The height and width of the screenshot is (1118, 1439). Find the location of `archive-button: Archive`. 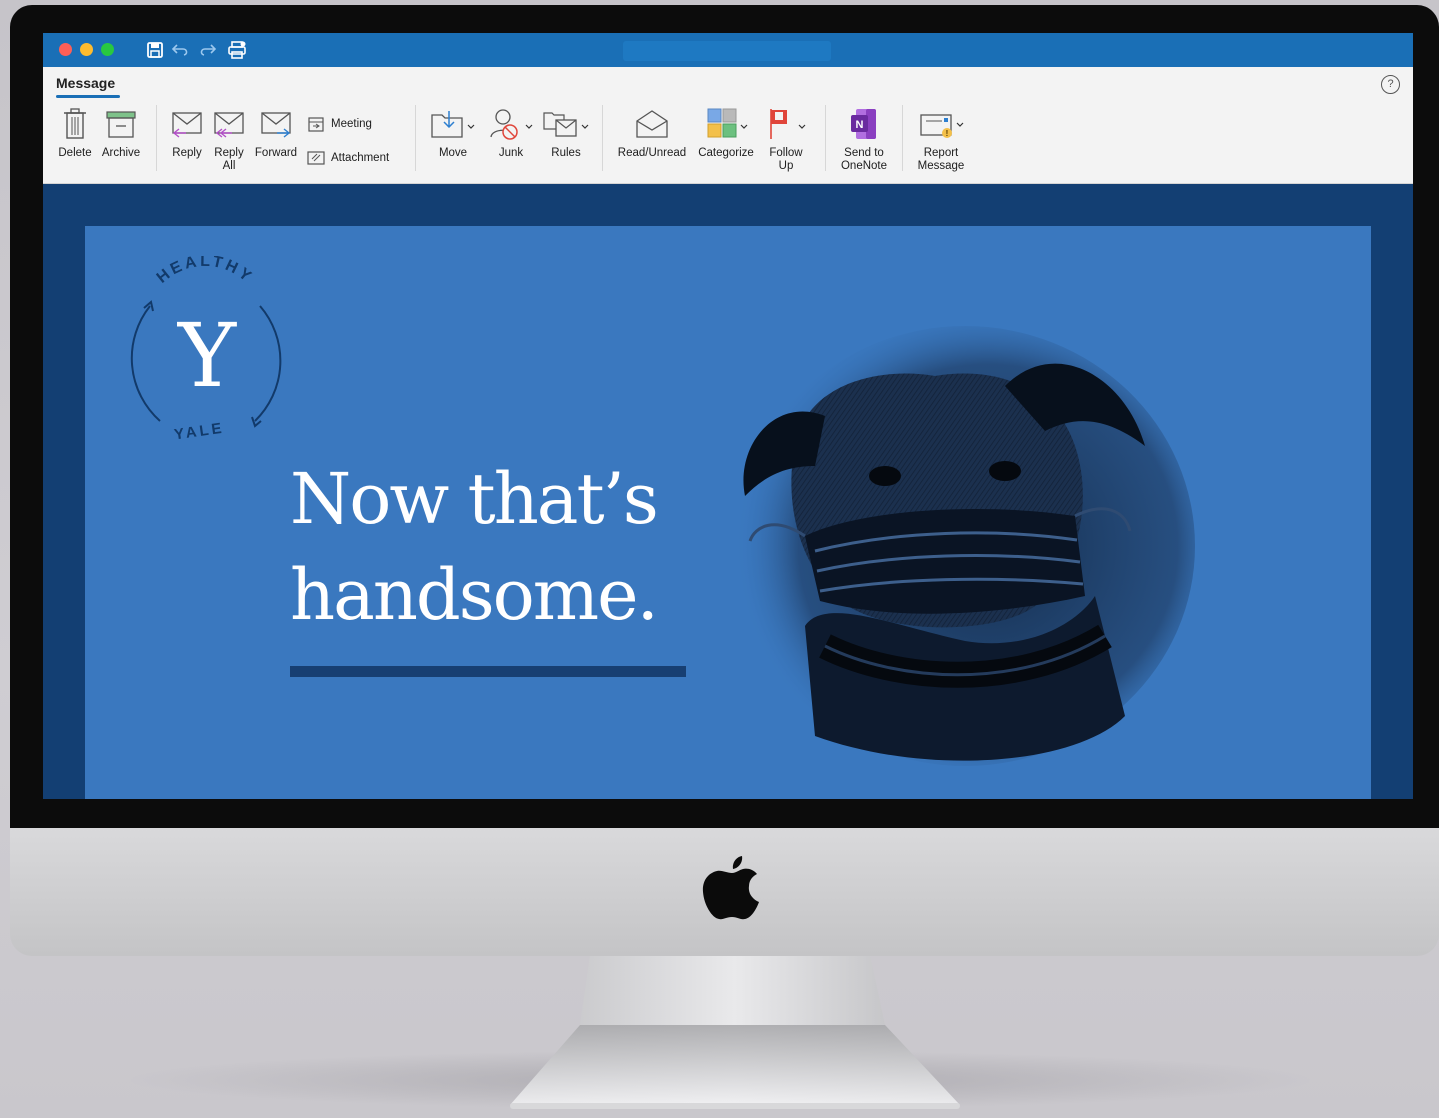

archive-button: Archive is located at coordinates (121, 133).